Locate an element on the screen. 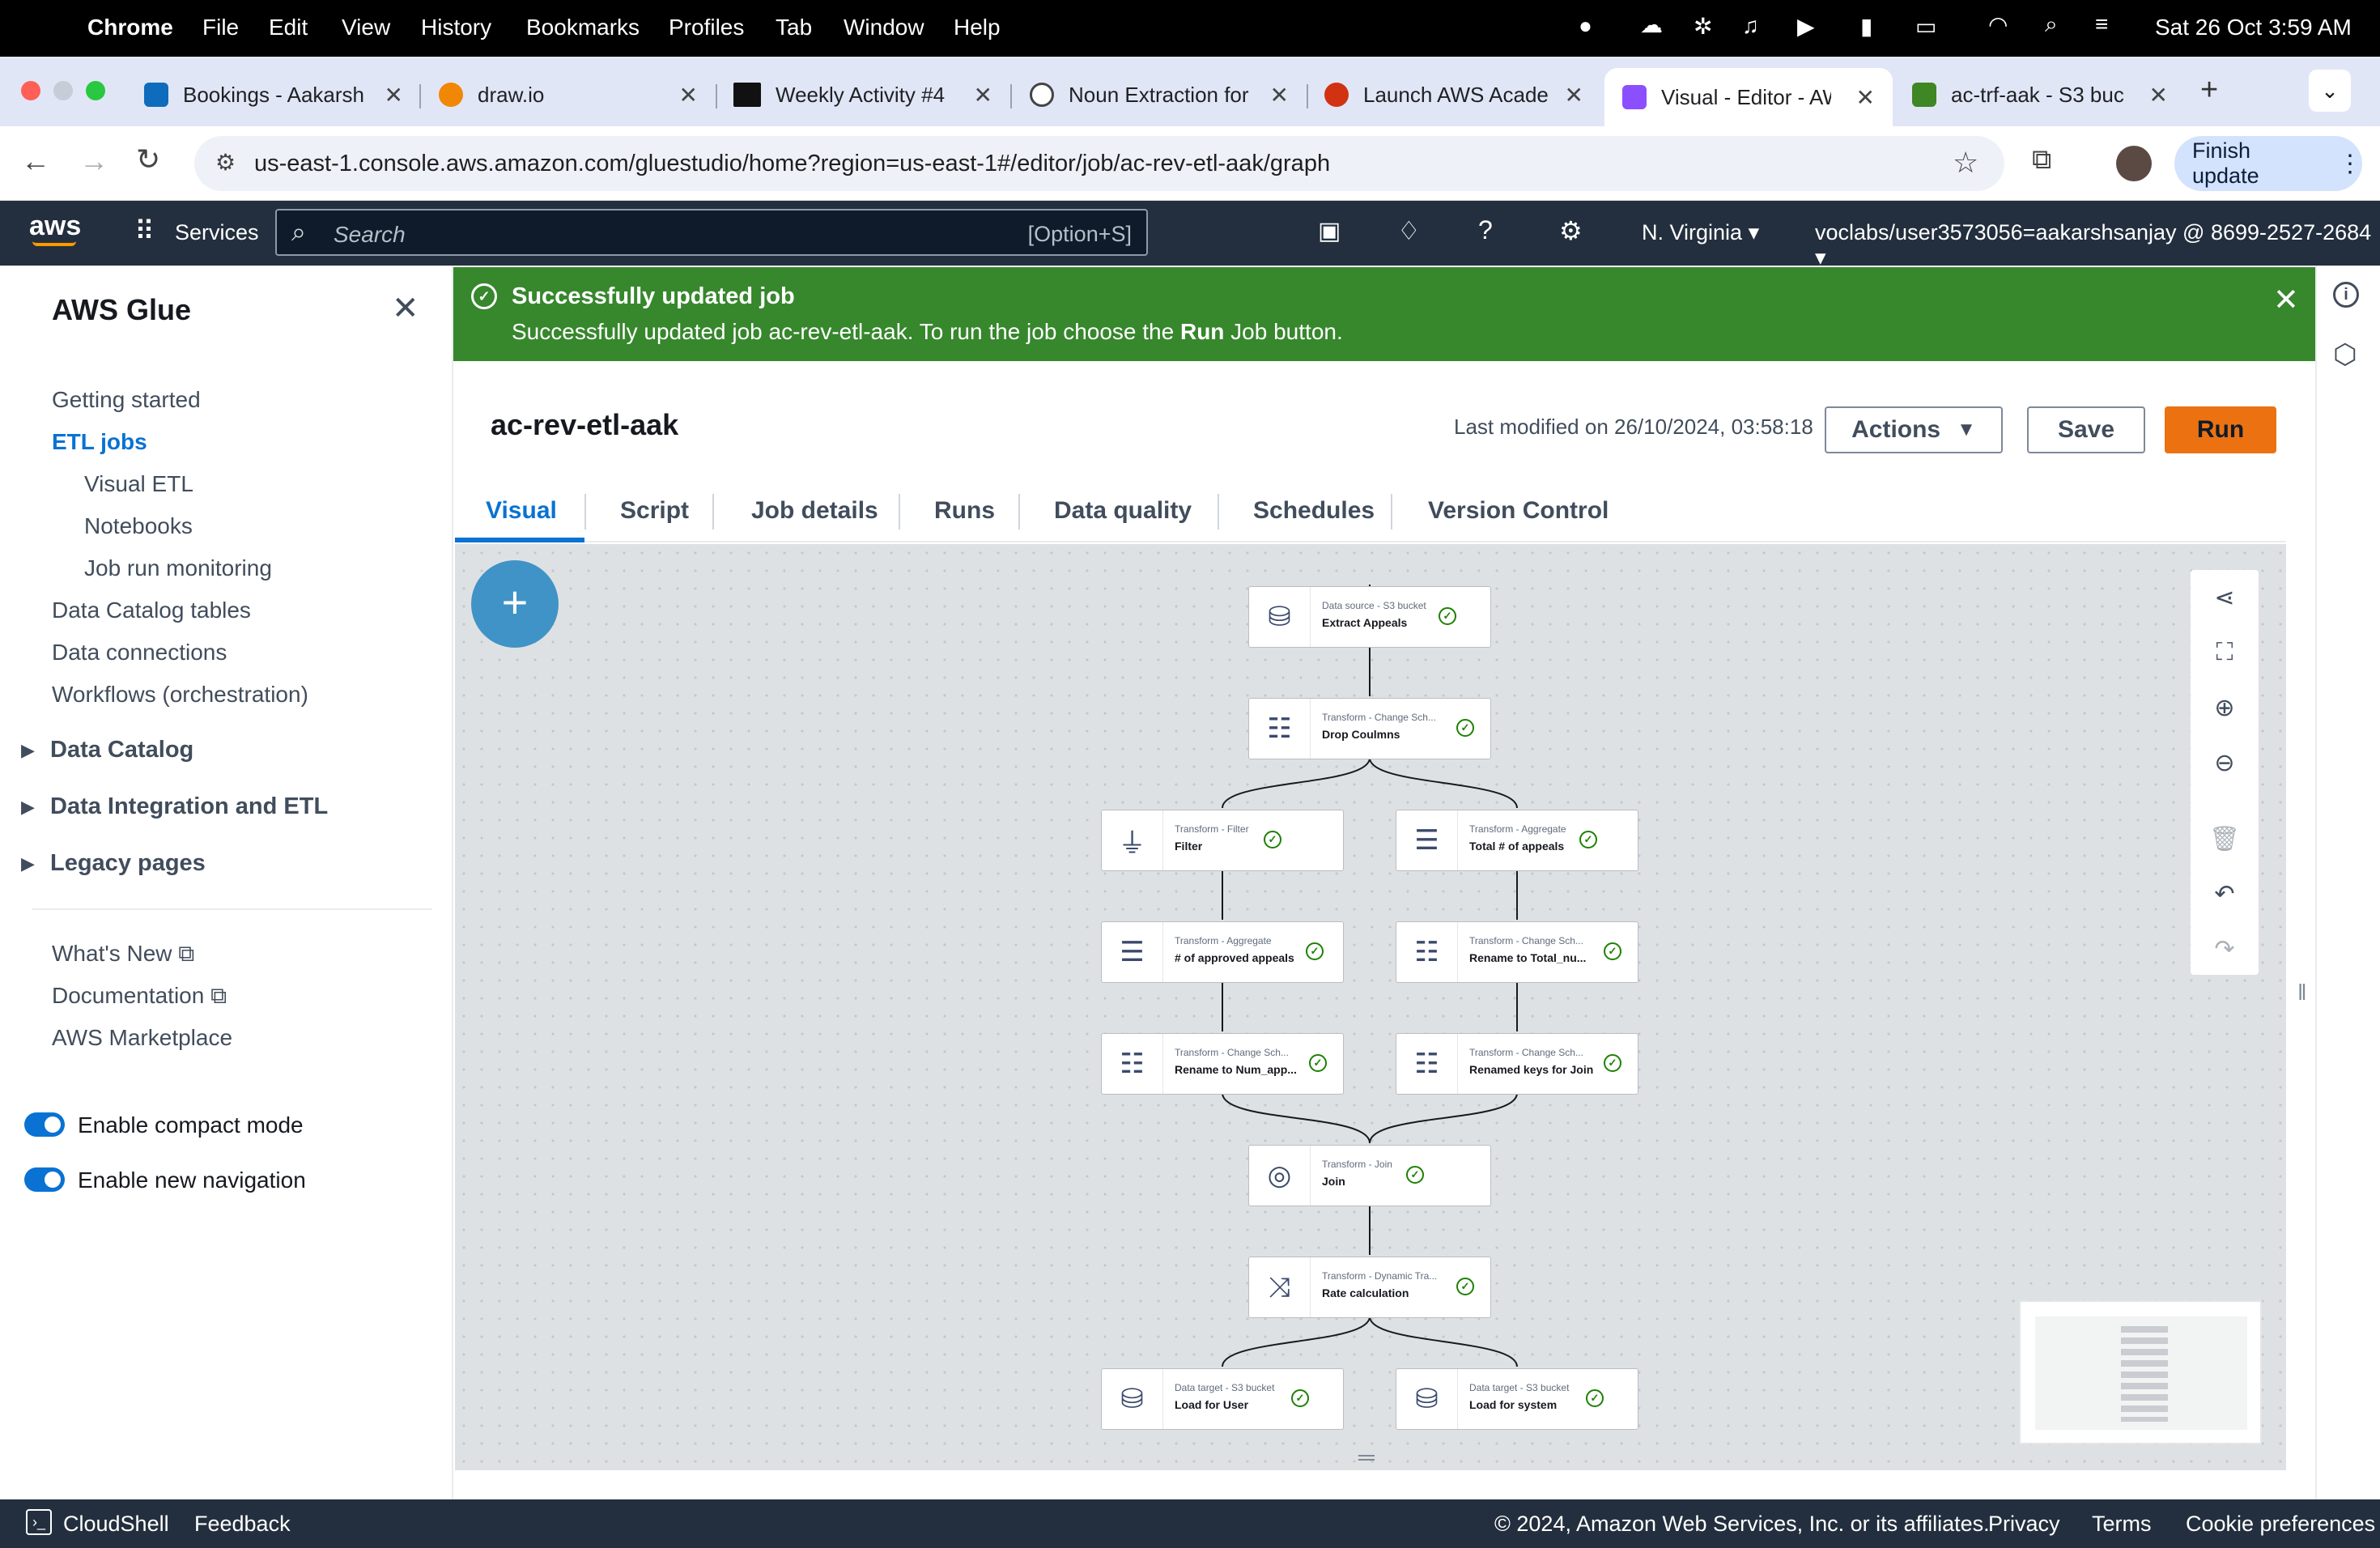  cloud-icon: ☁ is located at coordinates (1652, 25).